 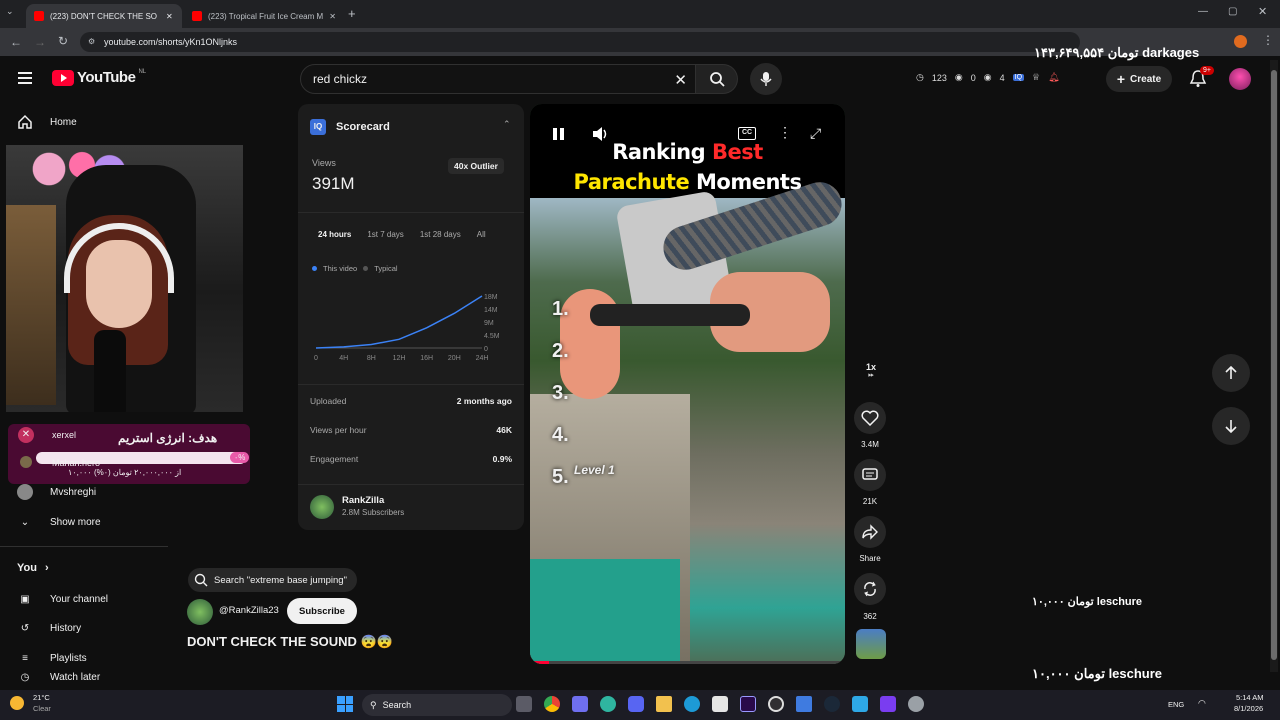 What do you see at coordinates (99, 77) in the screenshot?
I see `youtube-logo: YouTube NL` at bounding box center [99, 77].